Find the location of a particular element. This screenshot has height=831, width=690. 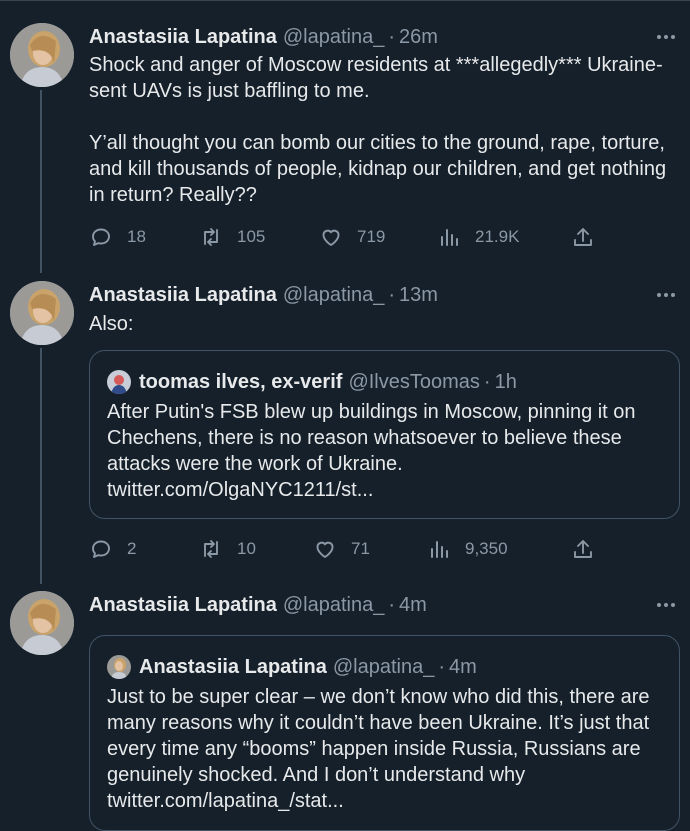

retweet-count: 105 is located at coordinates (251, 236).